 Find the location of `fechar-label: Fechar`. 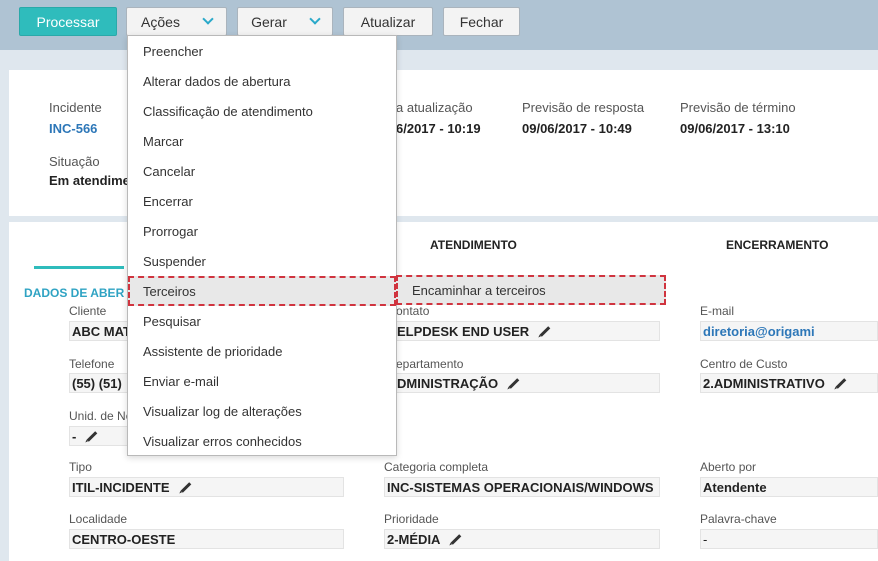

fechar-label: Fechar is located at coordinates (481, 21).